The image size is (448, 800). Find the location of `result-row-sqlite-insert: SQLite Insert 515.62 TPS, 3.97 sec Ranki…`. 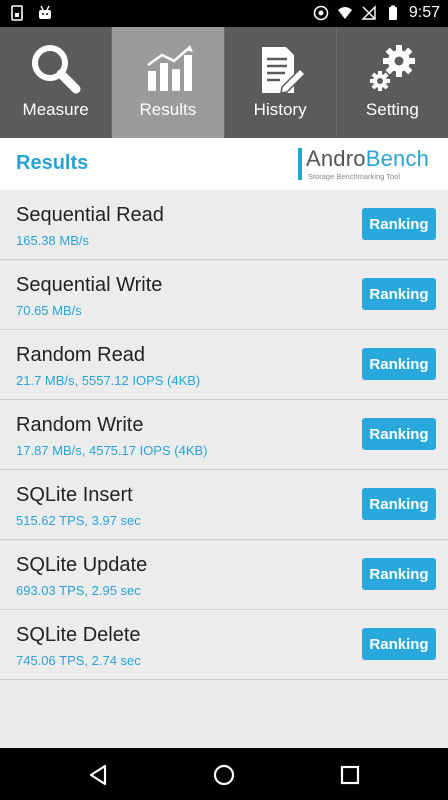

result-row-sqlite-insert: SQLite Insert 515.62 TPS, 3.97 sec Ranki… is located at coordinates (224, 505).